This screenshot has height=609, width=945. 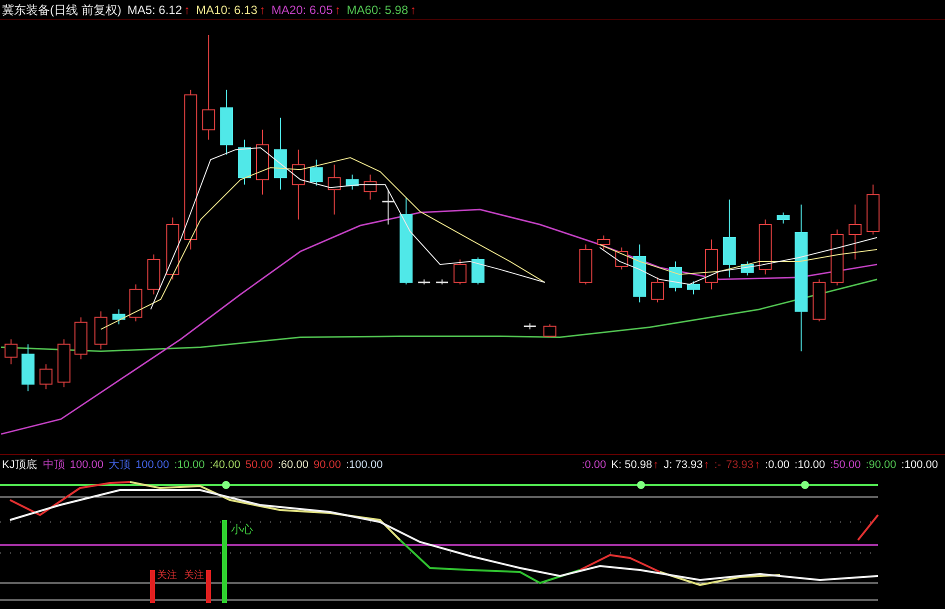 I want to click on indicator-value: J: 73.93, so click(x=683, y=465).